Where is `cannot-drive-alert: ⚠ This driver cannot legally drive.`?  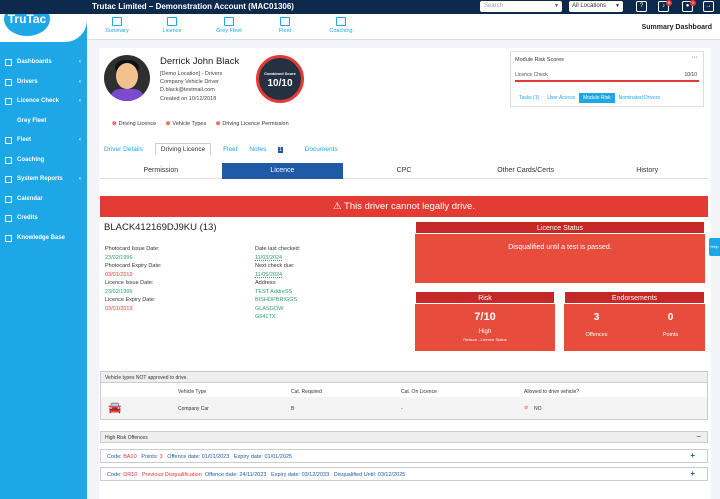
cannot-drive-alert: ⚠ This driver cannot legally drive. is located at coordinates (404, 206).